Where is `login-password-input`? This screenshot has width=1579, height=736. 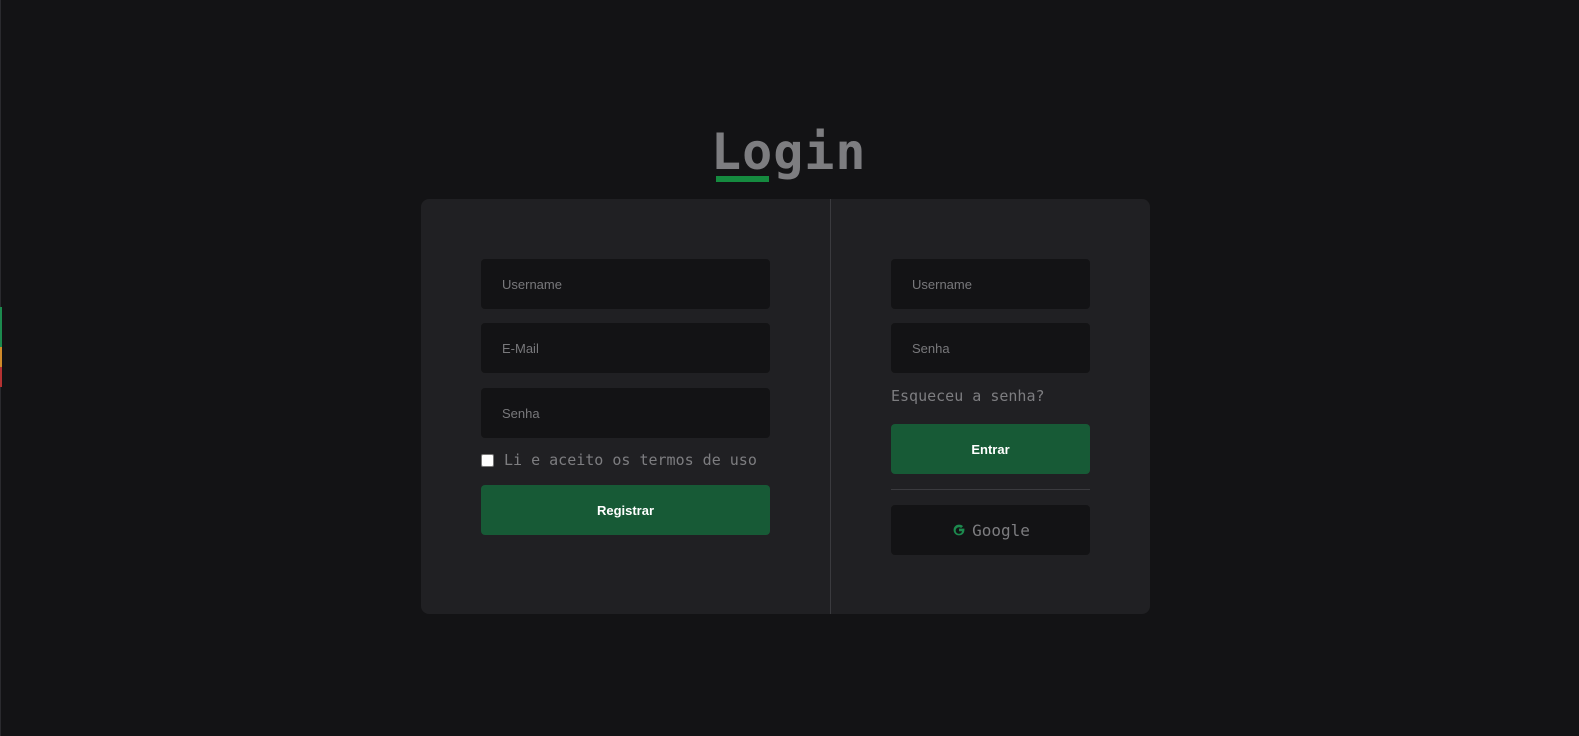 login-password-input is located at coordinates (990, 348).